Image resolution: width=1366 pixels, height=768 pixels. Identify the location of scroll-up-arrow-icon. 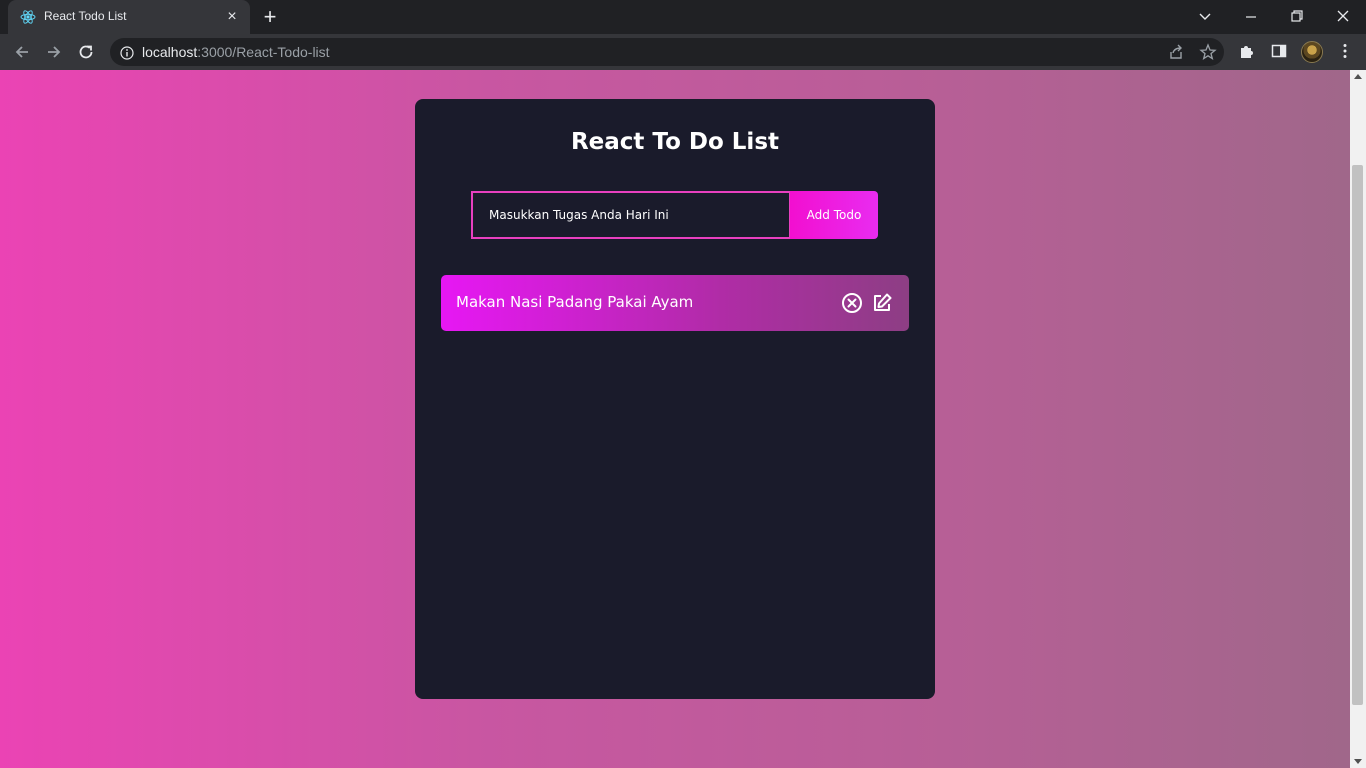
(1358, 76).